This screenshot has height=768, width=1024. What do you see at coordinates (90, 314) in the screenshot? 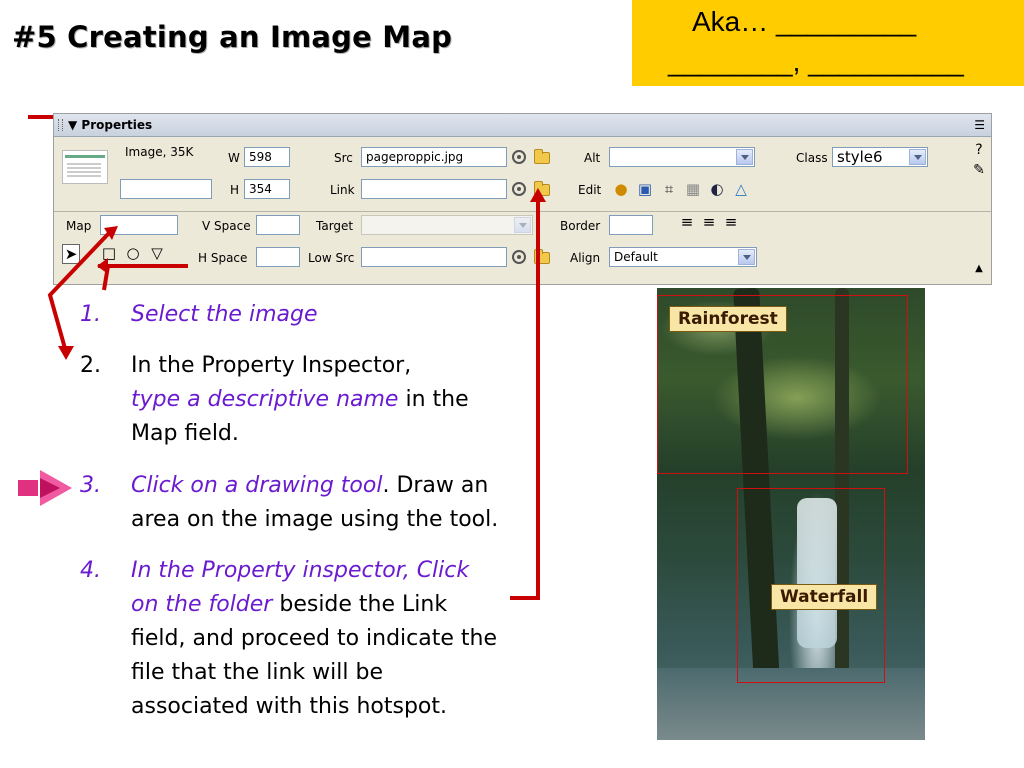
I see `step-1-number: 1.` at bounding box center [90, 314].